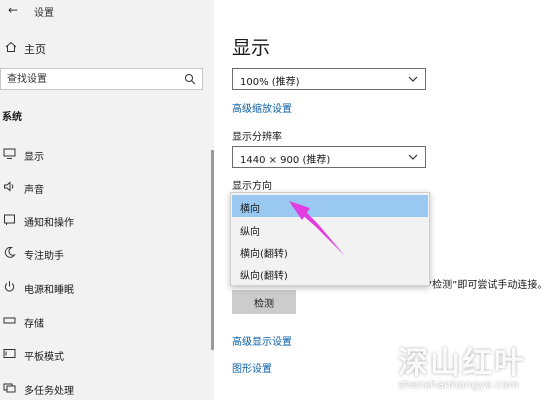 The width and height of the screenshot is (550, 400). I want to click on sidebar-item-label: 电源和睡眠, so click(49, 290).